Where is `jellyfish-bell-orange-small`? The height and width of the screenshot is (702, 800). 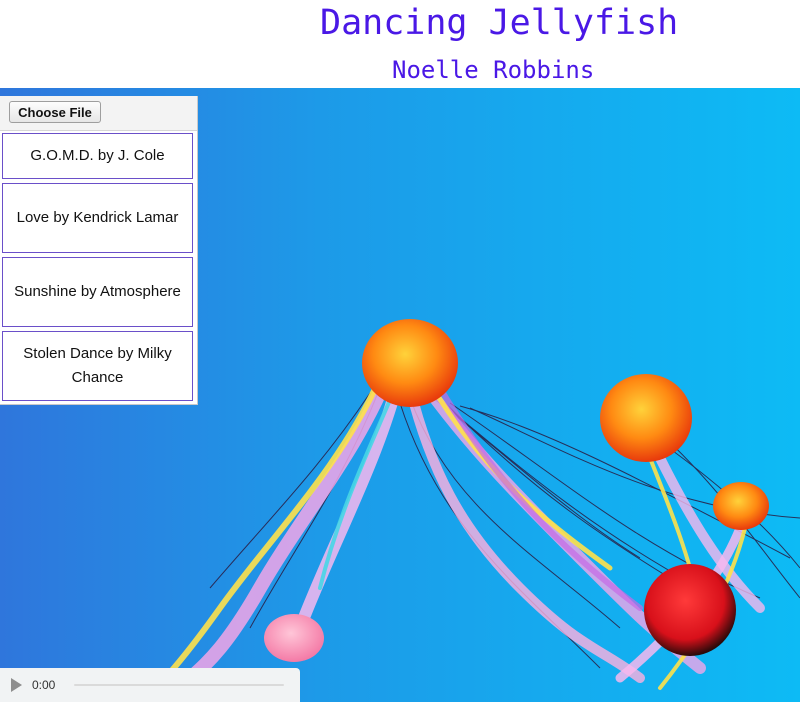
jellyfish-bell-orange-small is located at coordinates (741, 506).